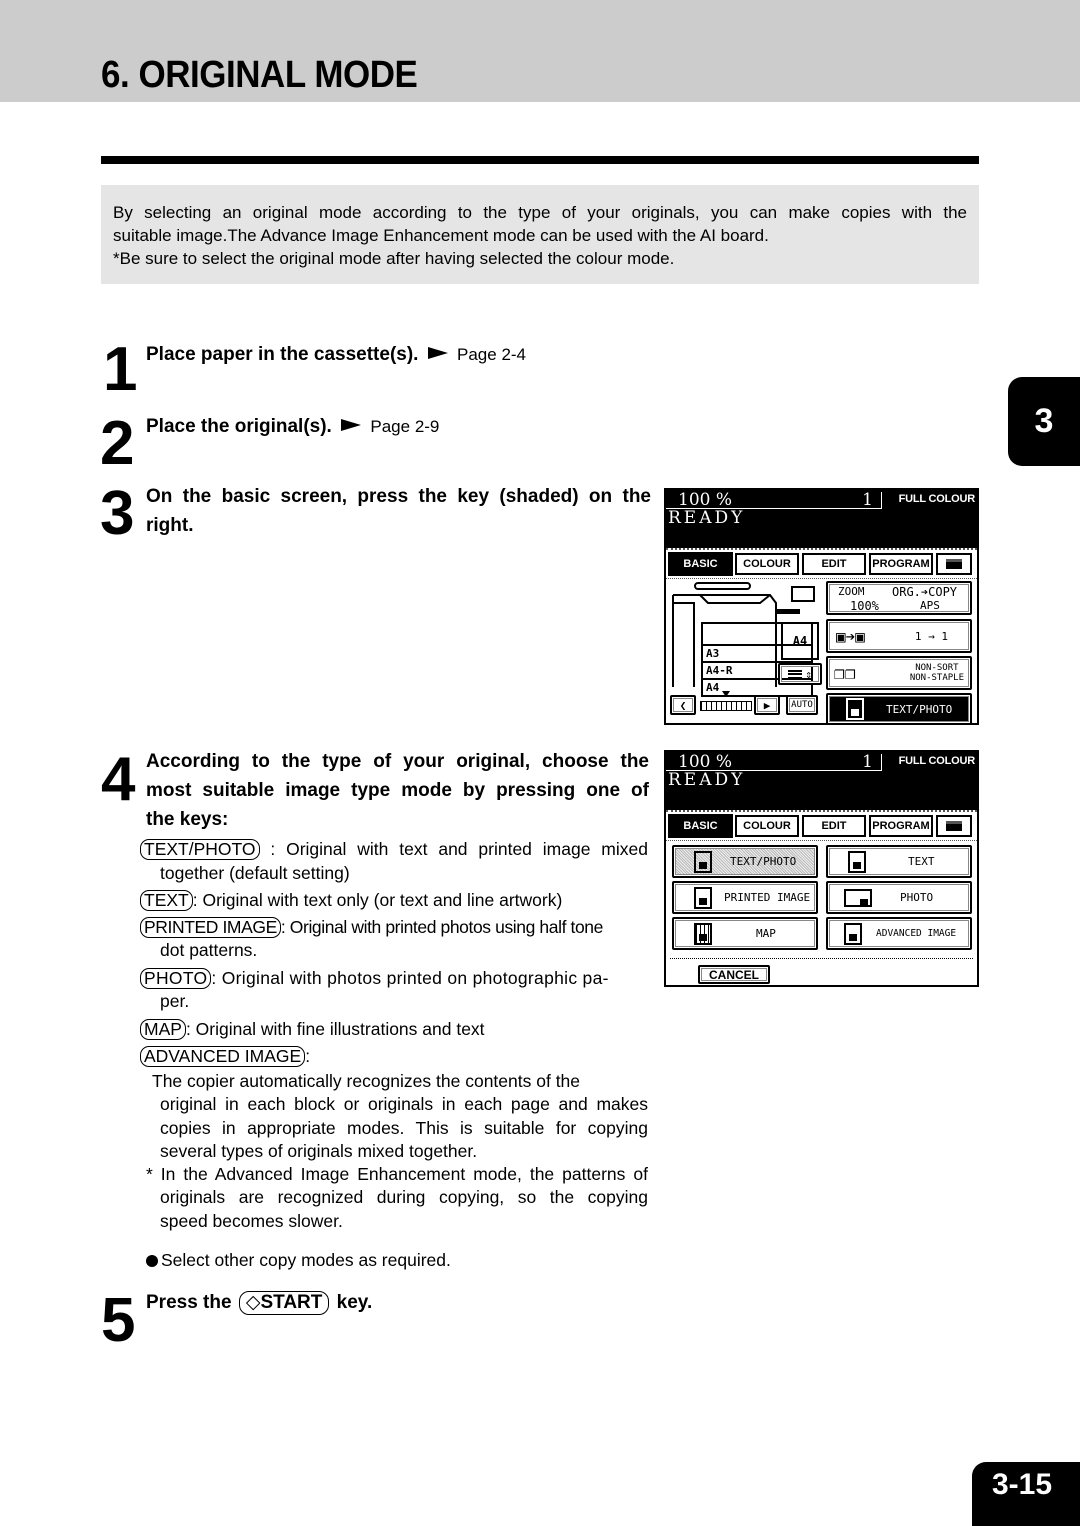 The image size is (1080, 1526). I want to click on page-reference-link: Page 2-4, so click(491, 354).